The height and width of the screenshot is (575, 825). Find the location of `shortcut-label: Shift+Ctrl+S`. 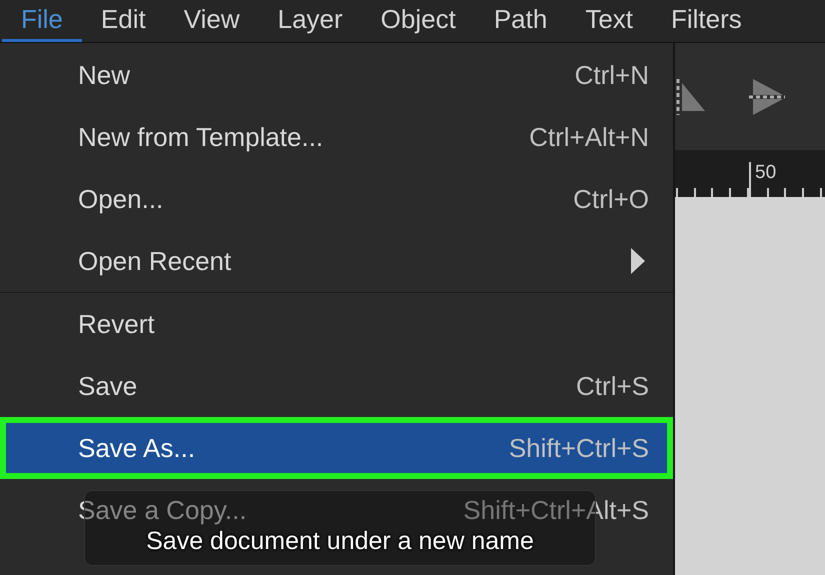

shortcut-label: Shift+Ctrl+S is located at coordinates (578, 448).